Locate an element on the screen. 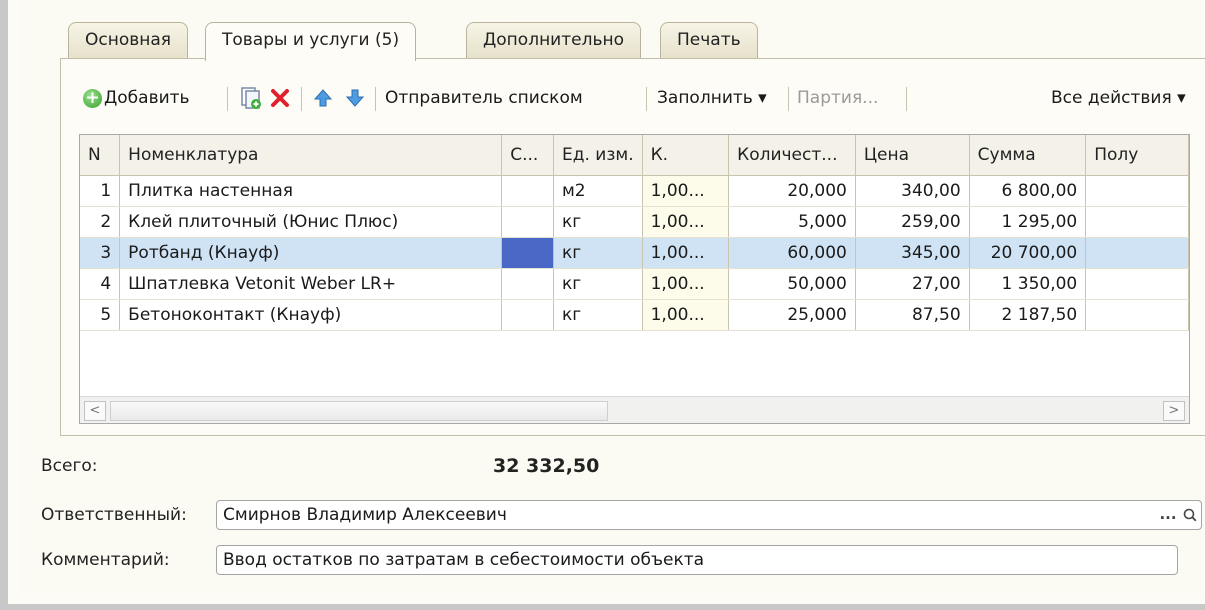 The width and height of the screenshot is (1205, 610). all-actions-button: Все действия ▾ is located at coordinates (1118, 98).